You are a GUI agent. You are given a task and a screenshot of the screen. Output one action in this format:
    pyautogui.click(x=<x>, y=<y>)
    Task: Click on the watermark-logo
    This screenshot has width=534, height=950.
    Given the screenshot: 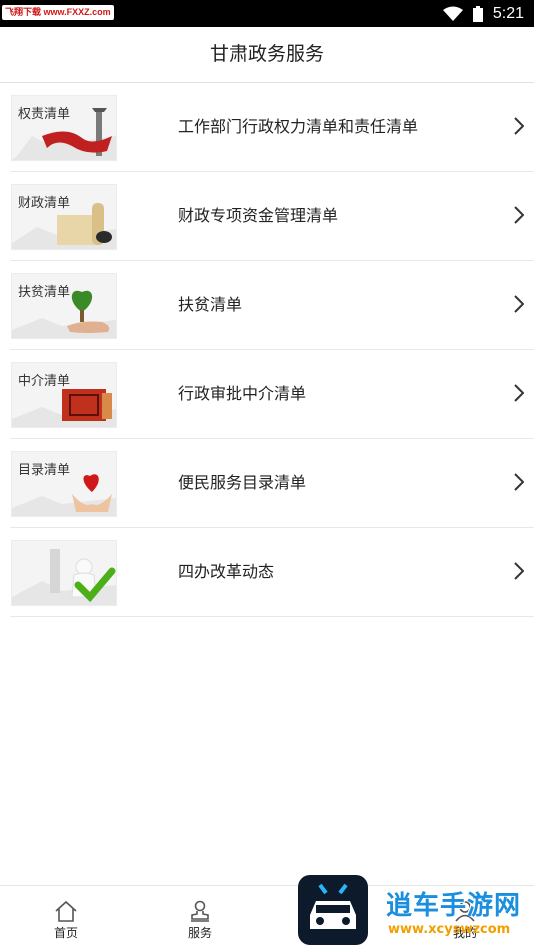 What is the action you would take?
    pyautogui.click(x=333, y=910)
    